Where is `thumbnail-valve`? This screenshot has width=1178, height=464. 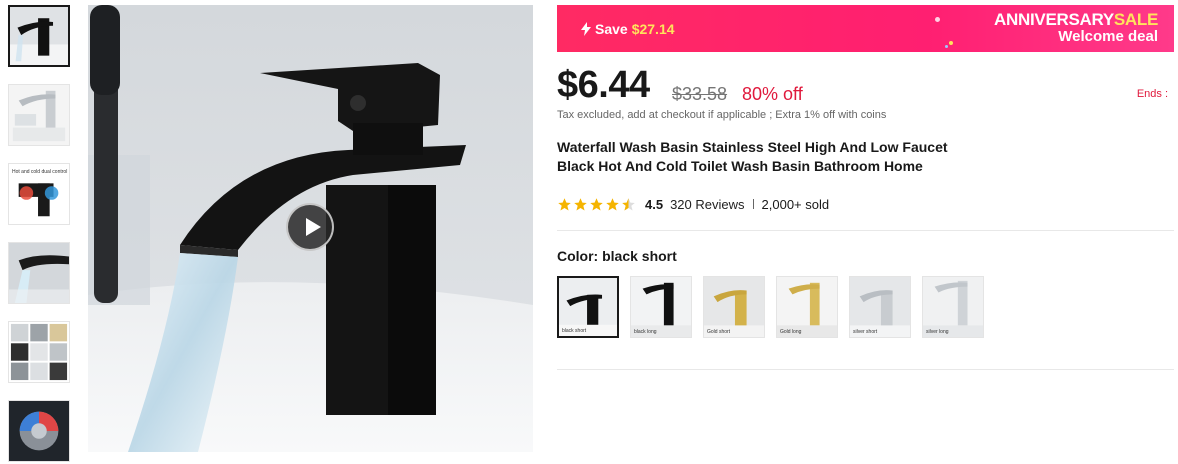
thumbnail-valve is located at coordinates (39, 431).